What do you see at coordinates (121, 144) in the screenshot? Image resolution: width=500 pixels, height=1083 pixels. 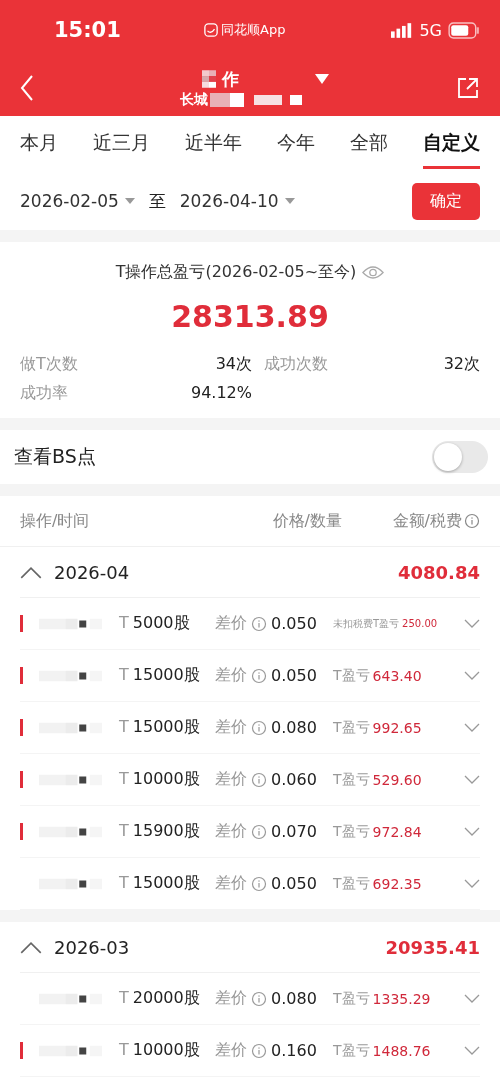 I see `period-tab: 近三月` at bounding box center [121, 144].